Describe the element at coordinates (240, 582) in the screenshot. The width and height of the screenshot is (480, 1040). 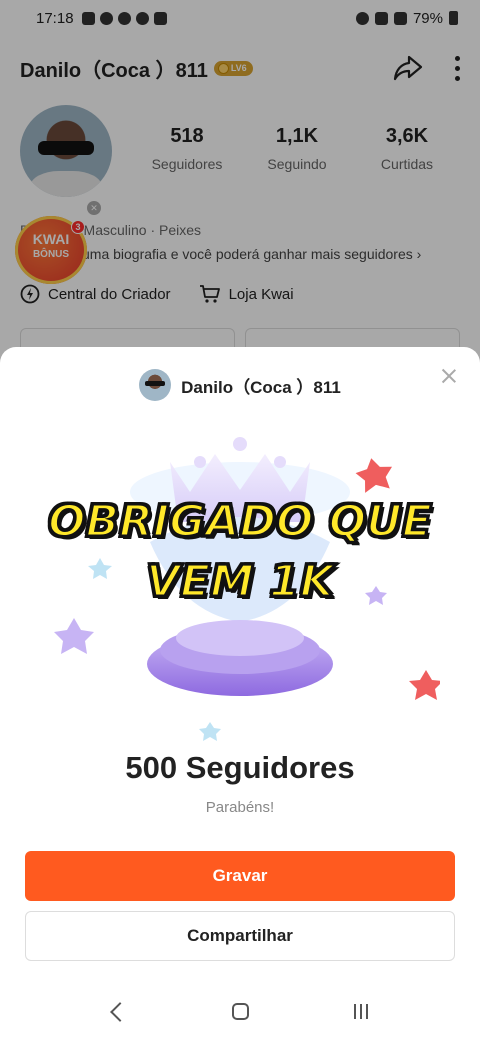
I see `caption-line-2: VEM 1K` at that location.